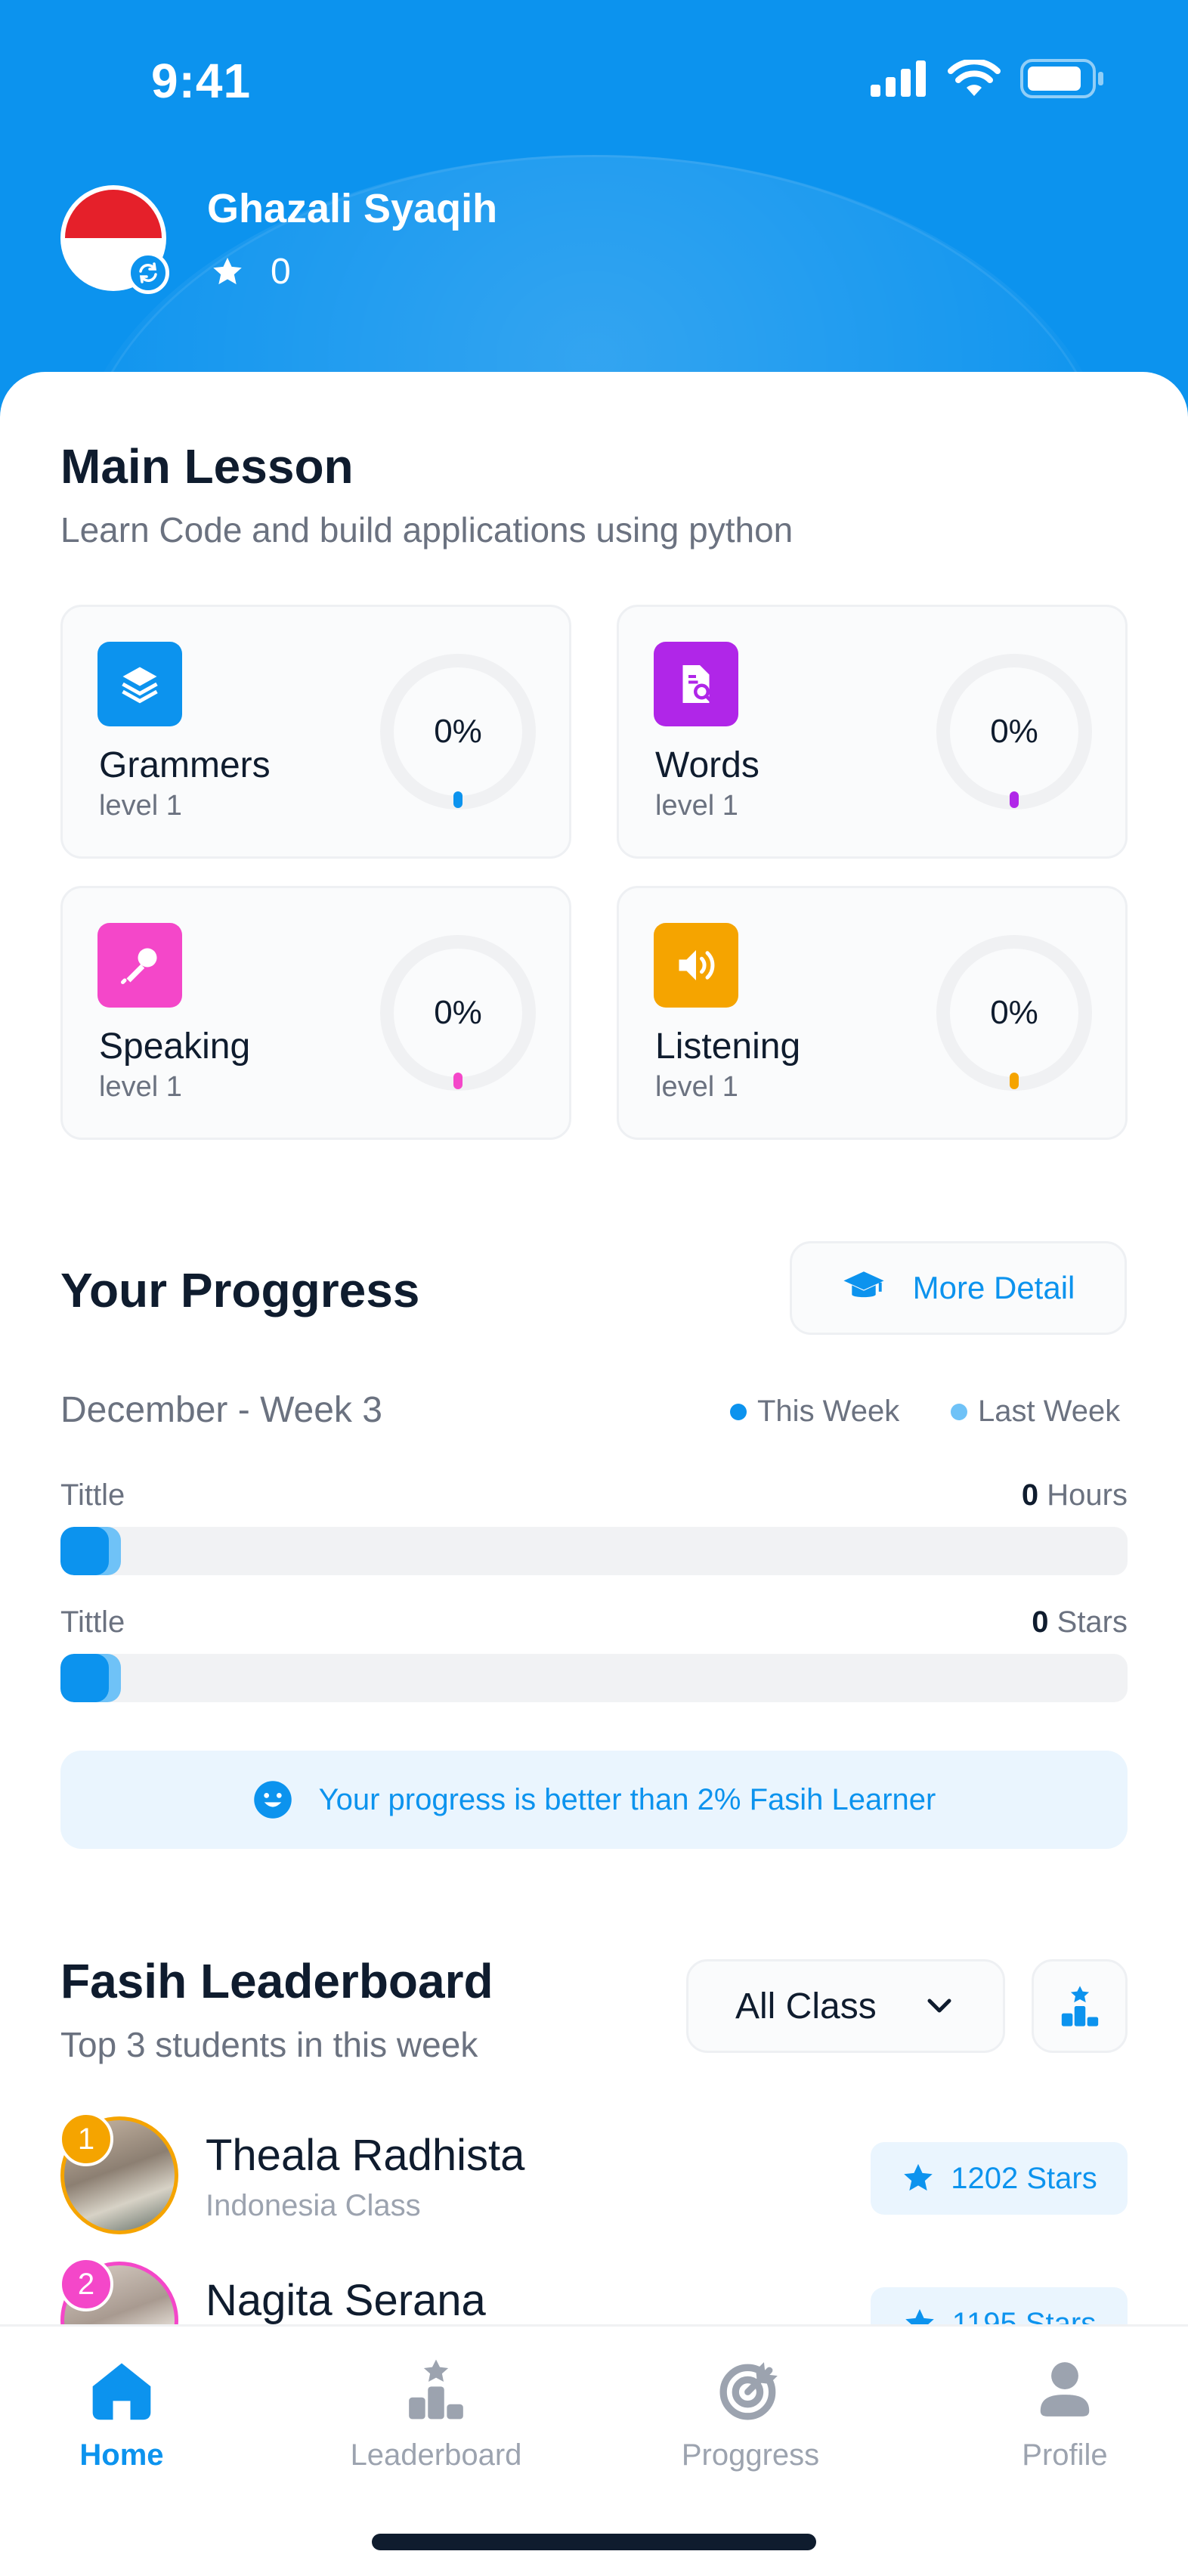 The image size is (1188, 2576). Describe the element at coordinates (1050, 1411) in the screenshot. I see `legend-label: Last Week` at that location.